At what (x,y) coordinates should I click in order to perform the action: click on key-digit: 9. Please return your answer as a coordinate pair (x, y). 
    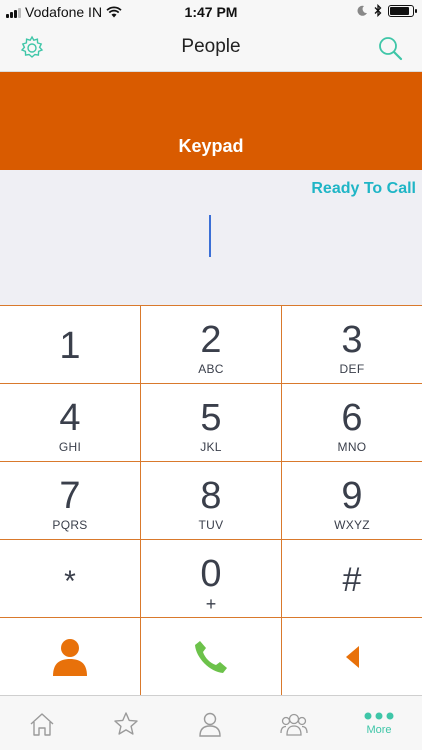
    Looking at the image, I should click on (352, 496).